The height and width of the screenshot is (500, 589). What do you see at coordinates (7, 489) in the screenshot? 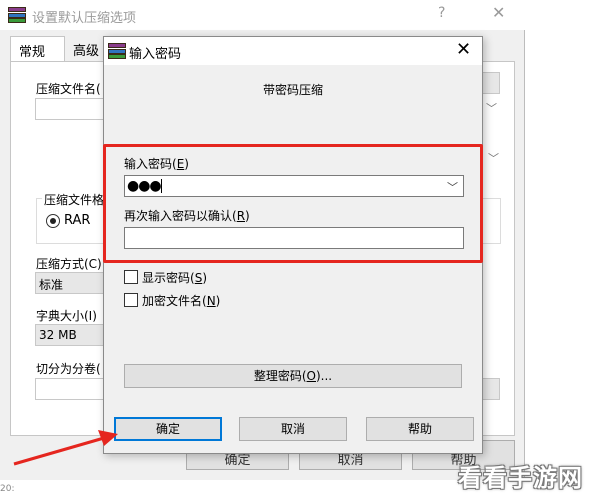
I see `bottom-strip-text: 20:` at bounding box center [7, 489].